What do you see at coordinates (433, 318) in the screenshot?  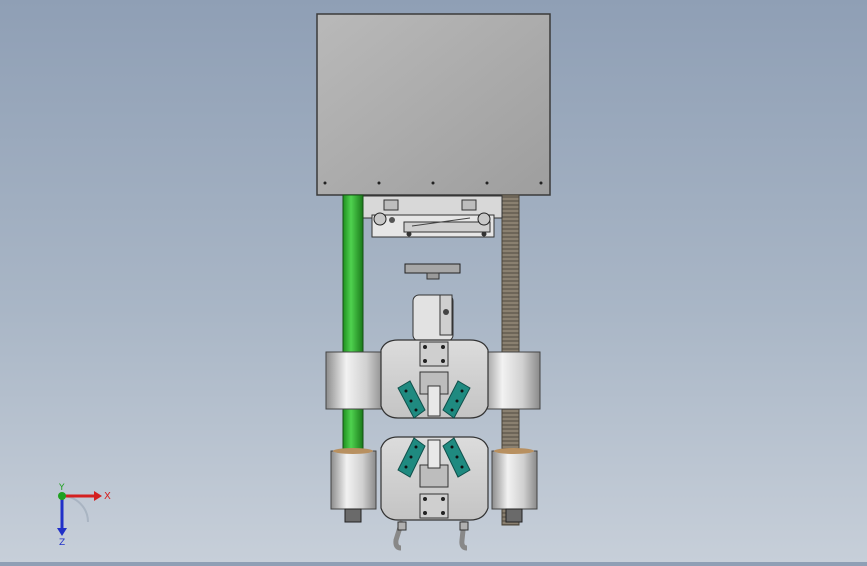 I see `load-cell` at bounding box center [433, 318].